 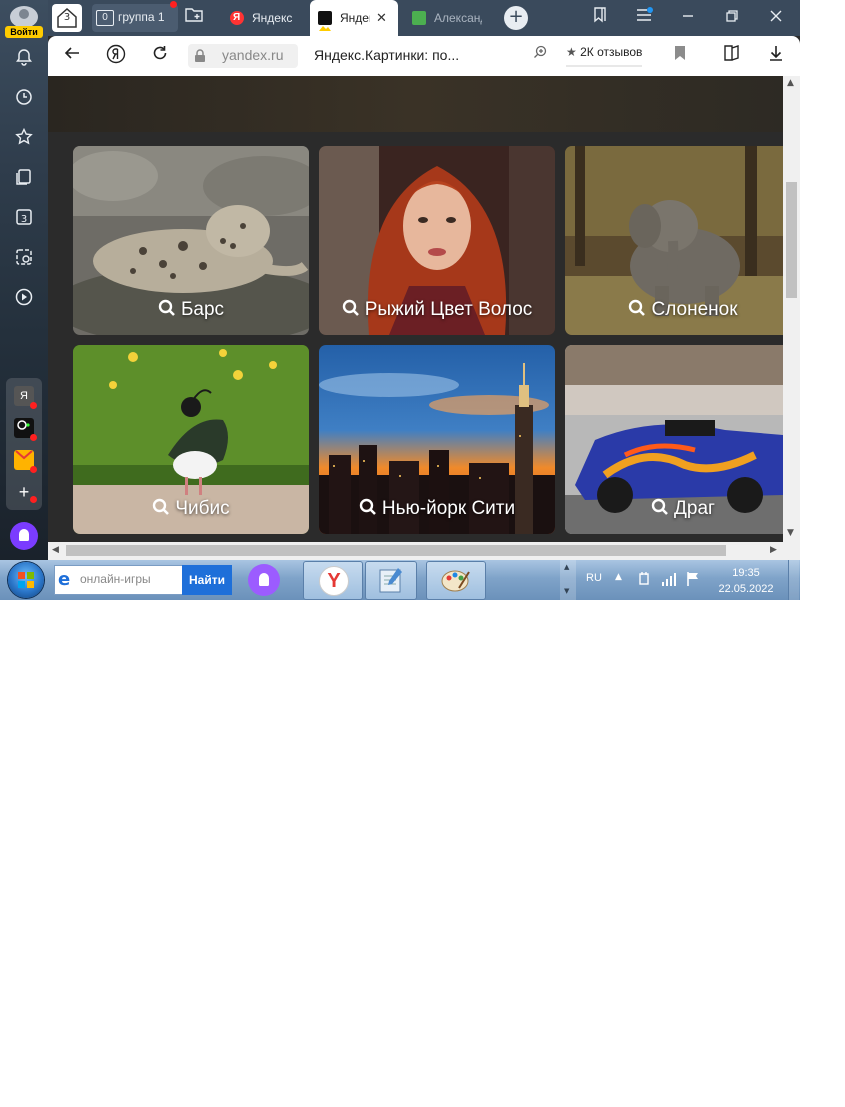 I want to click on clock-time: 19:35, so click(x=746, y=573).